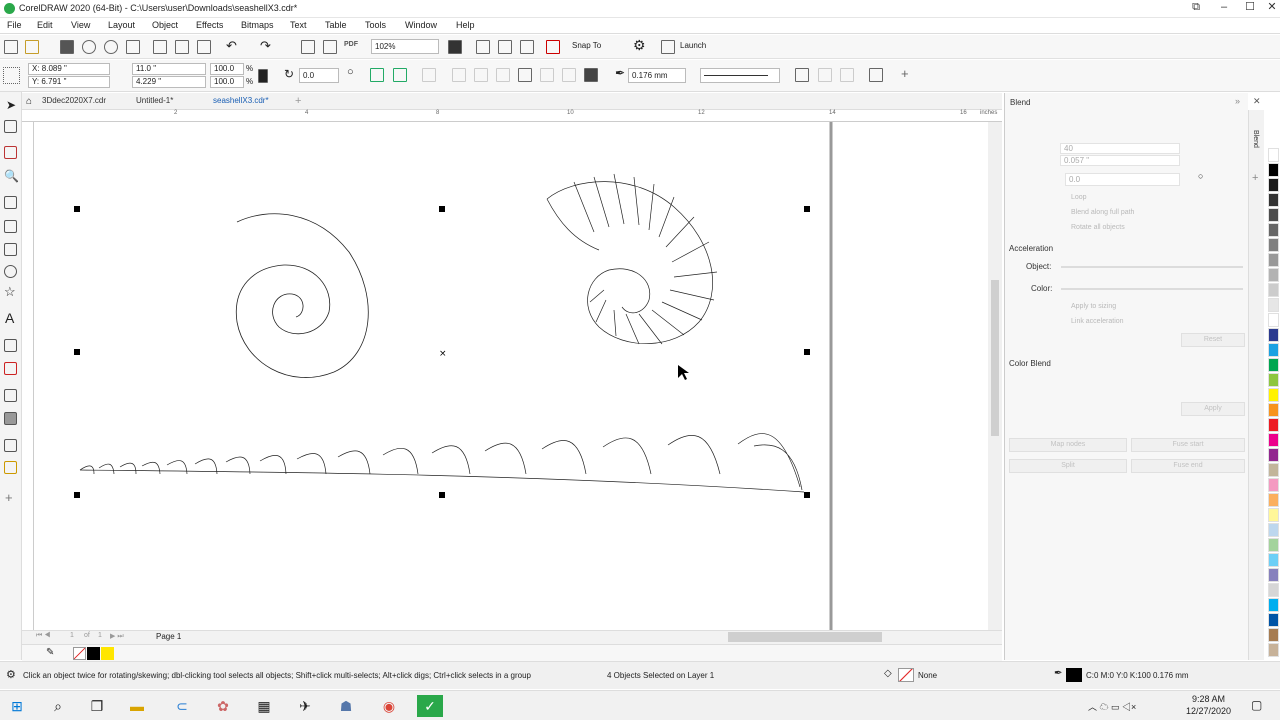  I want to click on polygon-tool-icon: ☆, so click(10, 292).